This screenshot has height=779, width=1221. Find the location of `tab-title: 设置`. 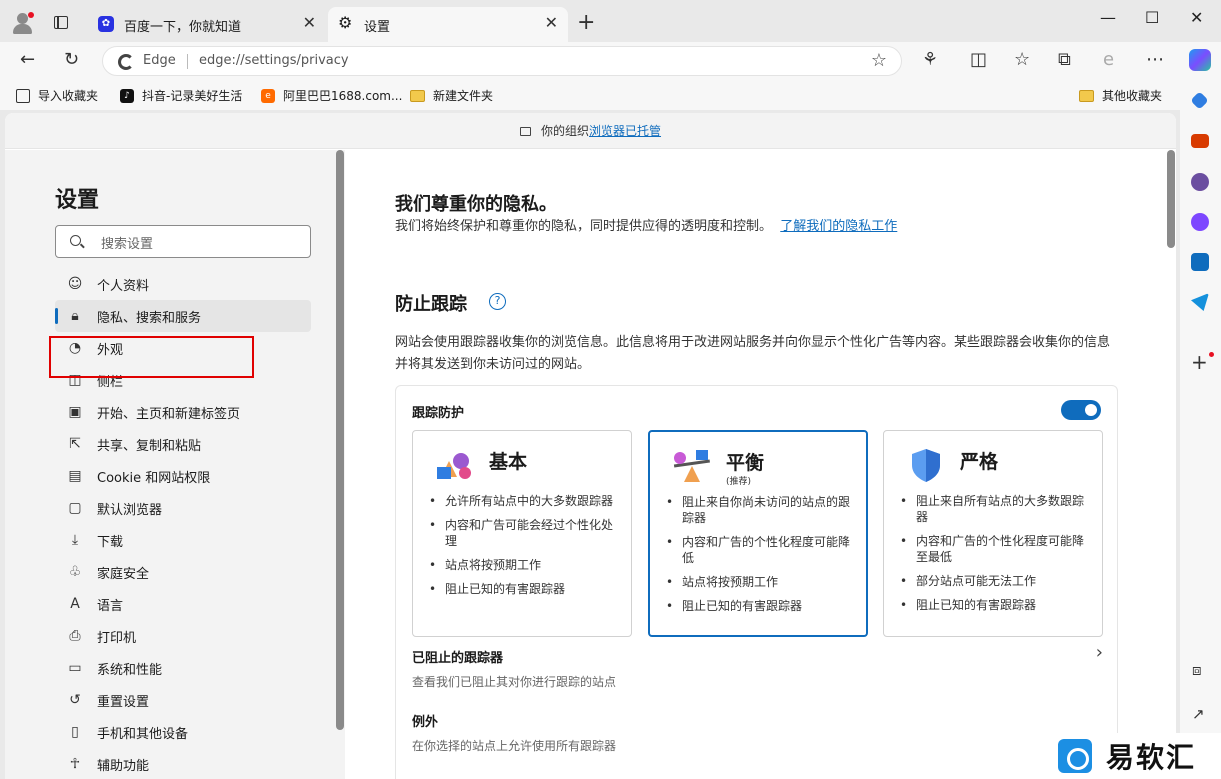

tab-title: 设置 is located at coordinates (377, 27).